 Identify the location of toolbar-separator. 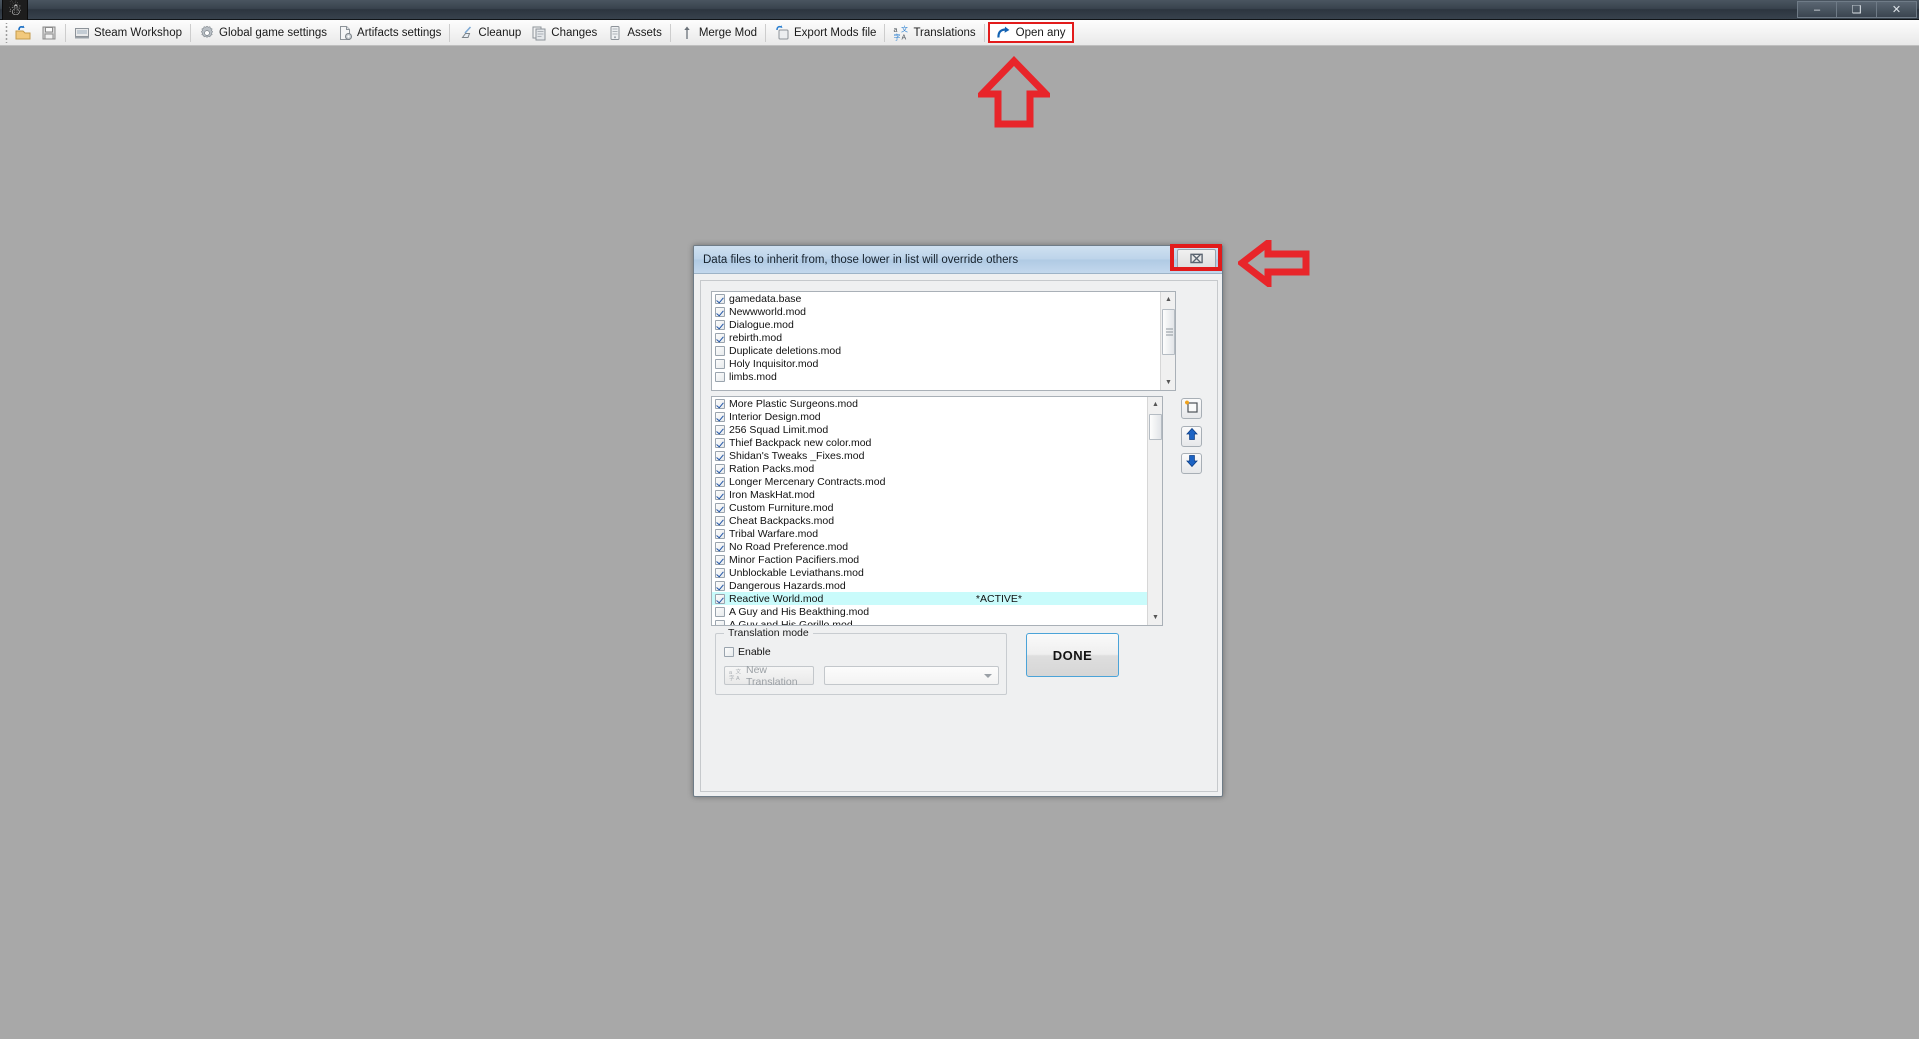
(450, 32).